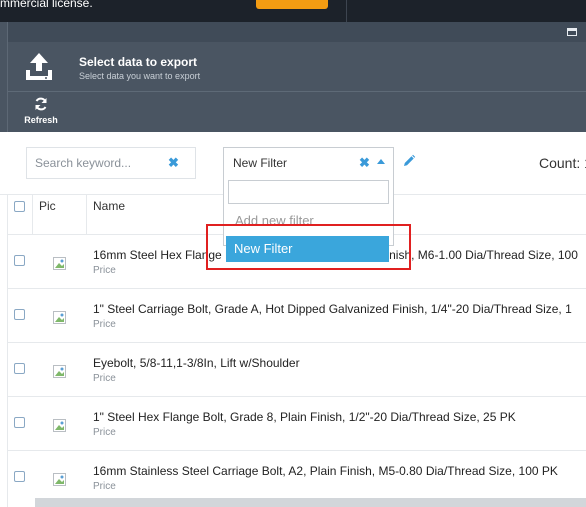  I want to click on header-divider, so click(297, 91).